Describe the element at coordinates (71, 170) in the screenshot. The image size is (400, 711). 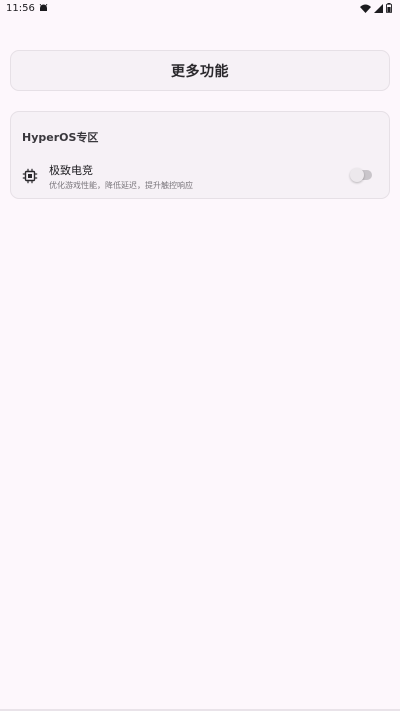
I see `setting-title: 极致电竞` at that location.